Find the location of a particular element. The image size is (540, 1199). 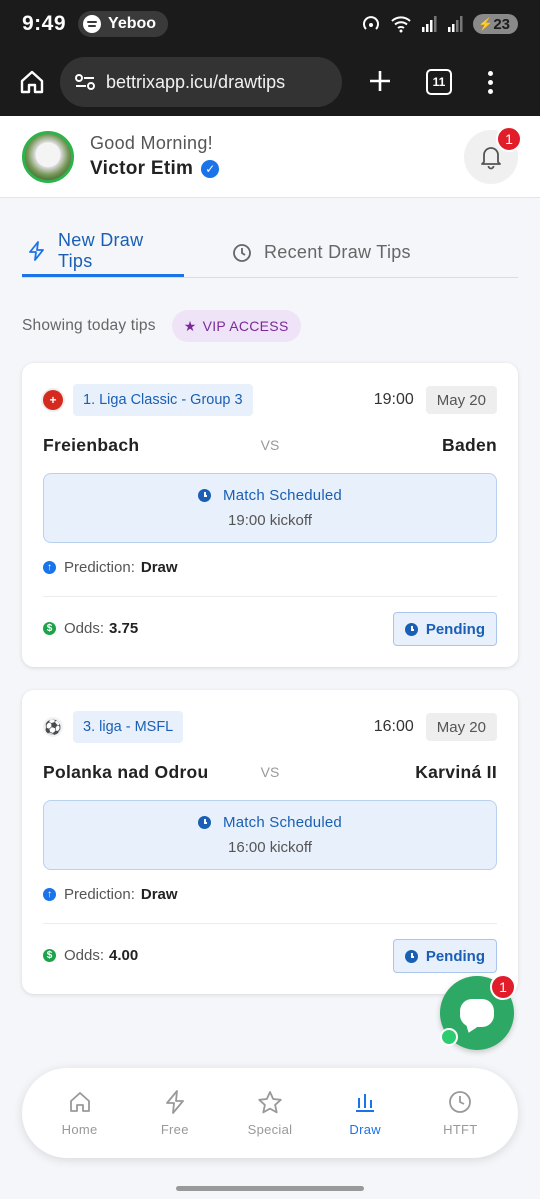

arrow-up-icon: ↑ is located at coordinates (49, 894).